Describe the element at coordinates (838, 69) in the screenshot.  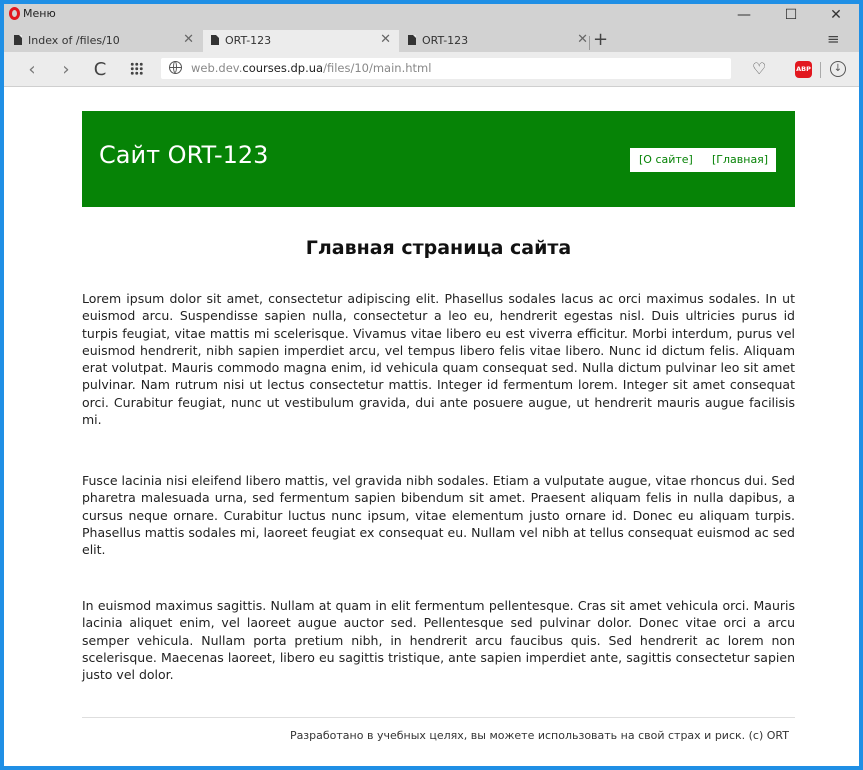
I see `download-icon: ↓` at that location.